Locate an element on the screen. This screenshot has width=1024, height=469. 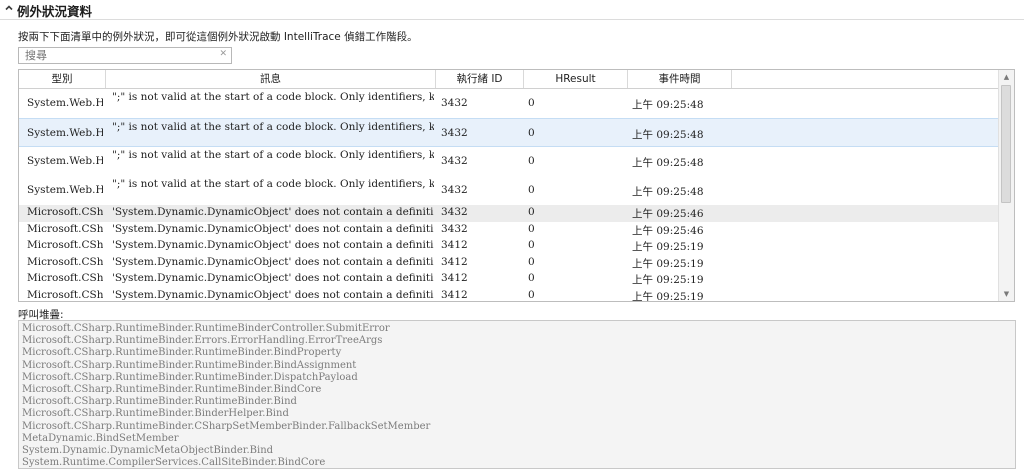
exception-data-header: 例外狀況資料 is located at coordinates (512, 10).